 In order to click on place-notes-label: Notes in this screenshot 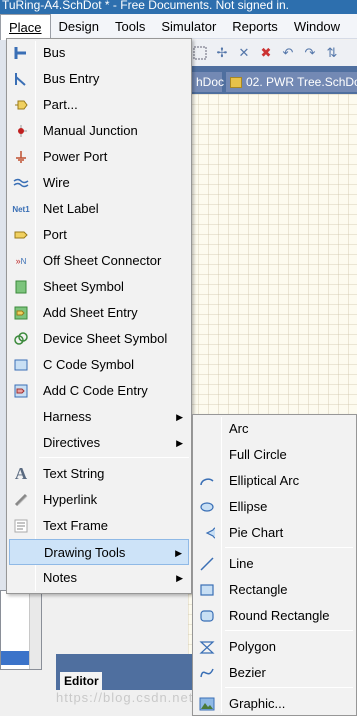, I will do `click(60, 577)`.